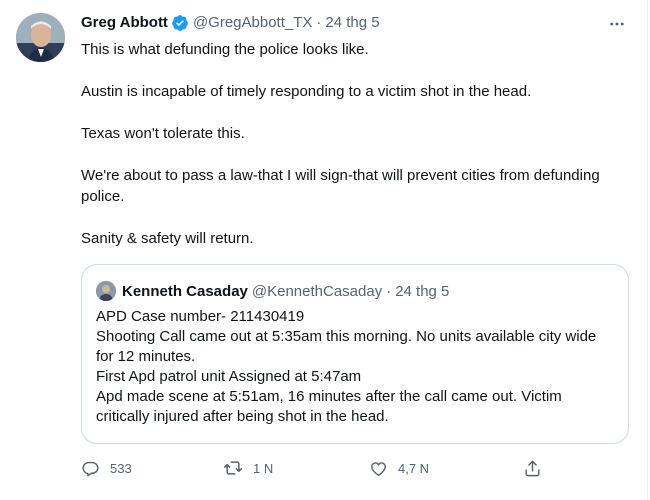 The width and height of the screenshot is (650, 500). I want to click on avatar, so click(40, 37).